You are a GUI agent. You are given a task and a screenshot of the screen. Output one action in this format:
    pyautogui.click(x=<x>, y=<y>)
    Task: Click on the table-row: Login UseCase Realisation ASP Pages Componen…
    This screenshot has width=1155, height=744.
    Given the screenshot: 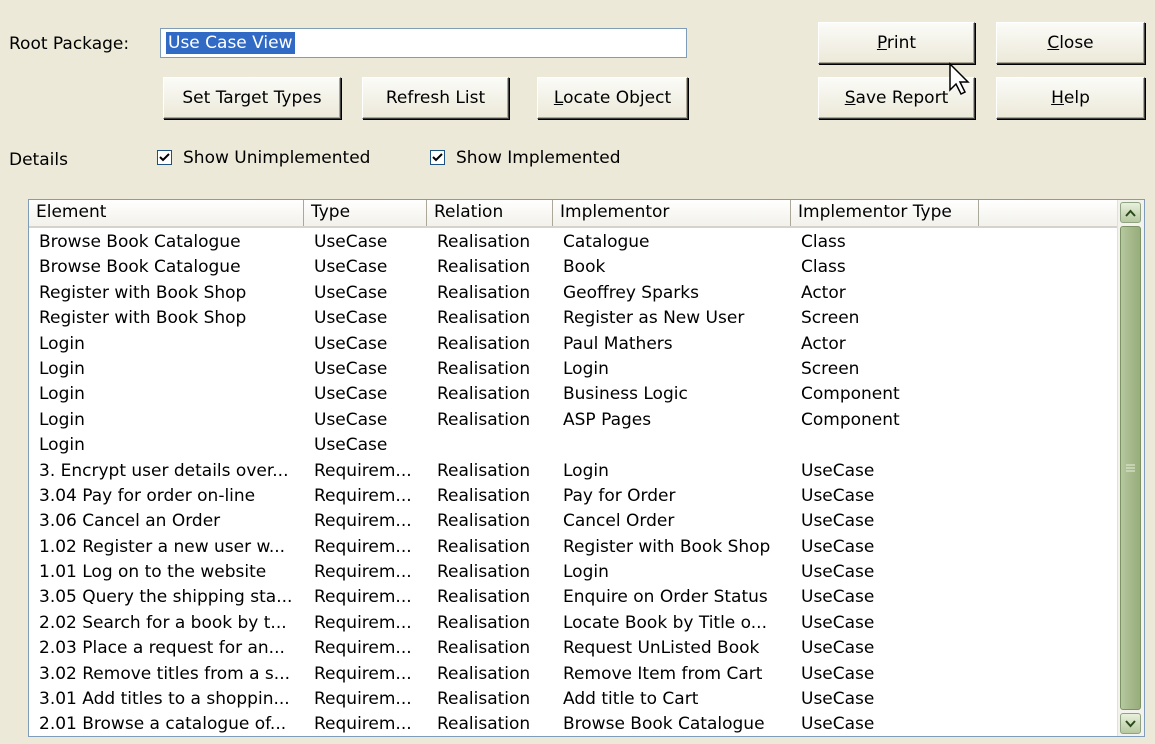 What is the action you would take?
    pyautogui.click(x=573, y=420)
    